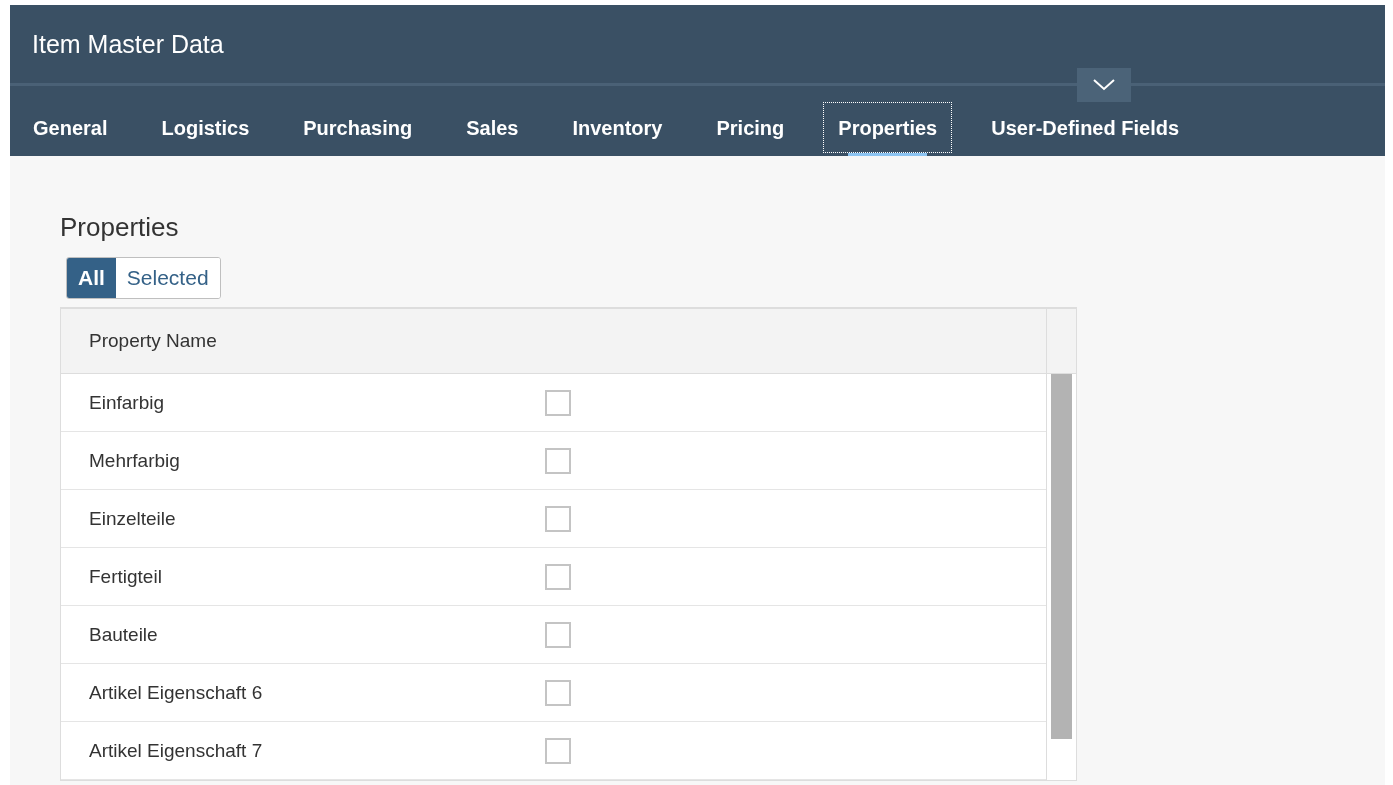 The image size is (1393, 785). What do you see at coordinates (617, 127) in the screenshot?
I see `tab: Inventory` at bounding box center [617, 127].